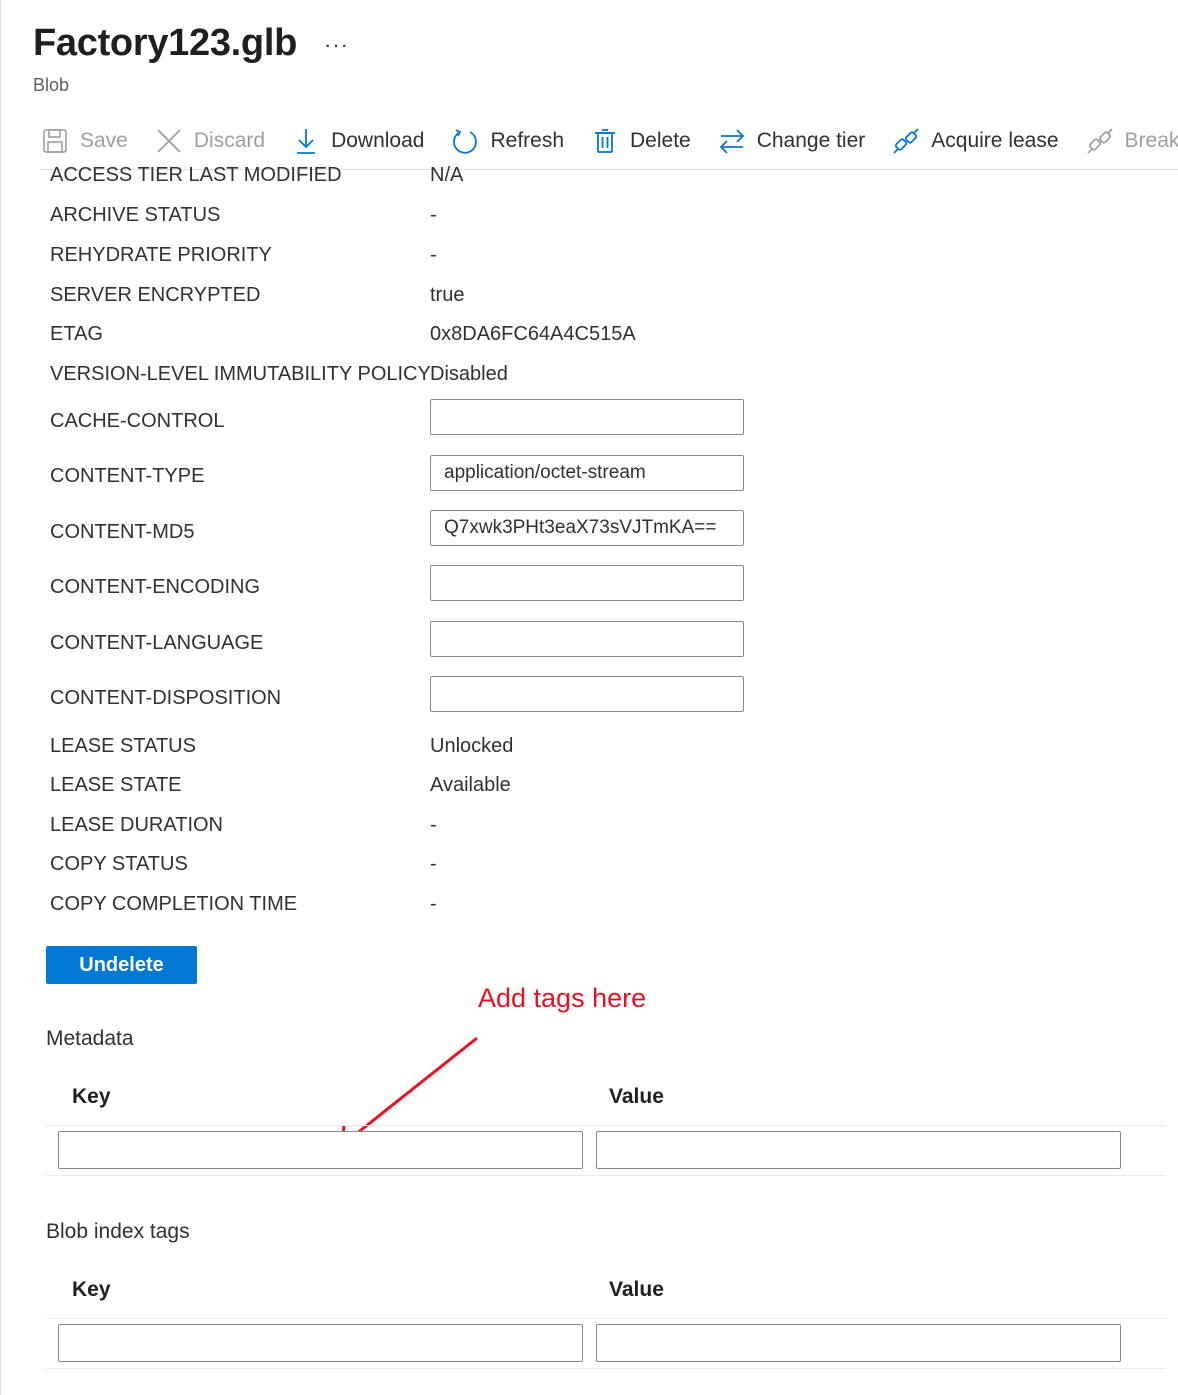 Image resolution: width=1178 pixels, height=1395 pixels. Describe the element at coordinates (606, 1175) in the screenshot. I see `metadata-row-divider` at that location.